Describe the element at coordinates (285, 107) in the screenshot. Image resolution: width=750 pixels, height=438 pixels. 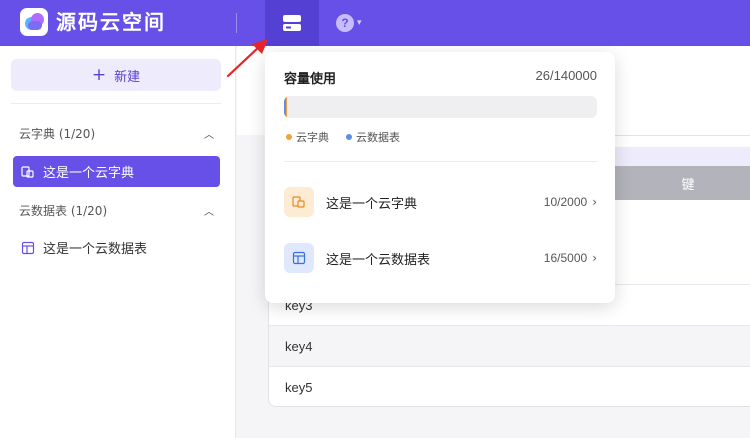
I see `capacity-progress-fill` at that location.